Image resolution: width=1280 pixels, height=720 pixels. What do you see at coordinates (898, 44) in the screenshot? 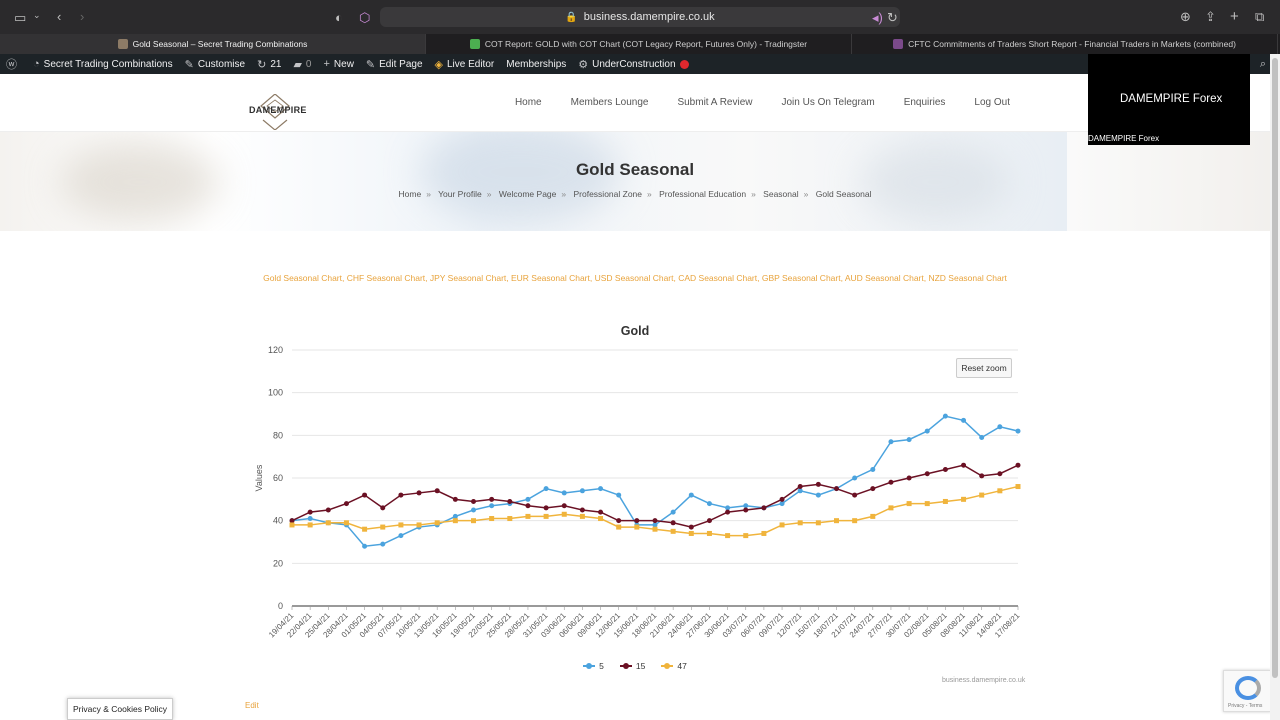
I see `favicon-icon` at bounding box center [898, 44].